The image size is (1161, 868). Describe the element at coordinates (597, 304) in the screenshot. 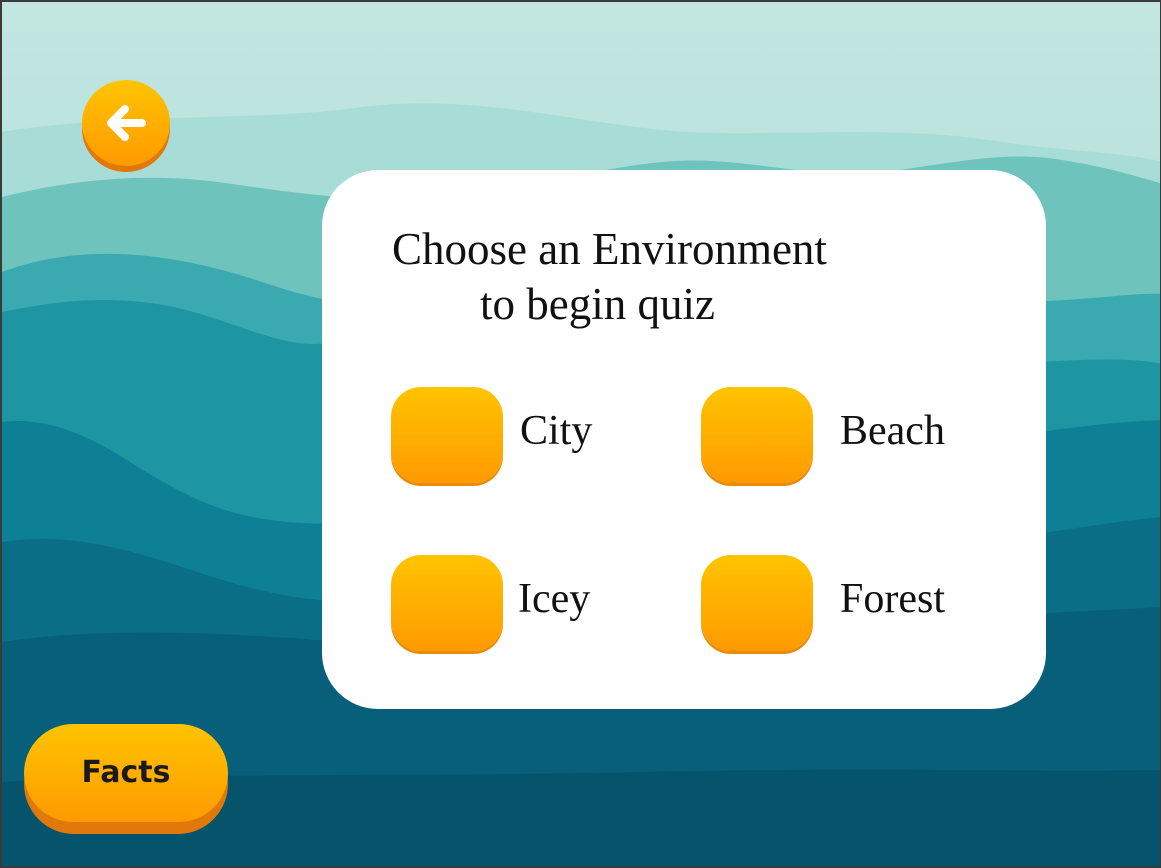

I see `card-title-line2: to begin quiz` at that location.